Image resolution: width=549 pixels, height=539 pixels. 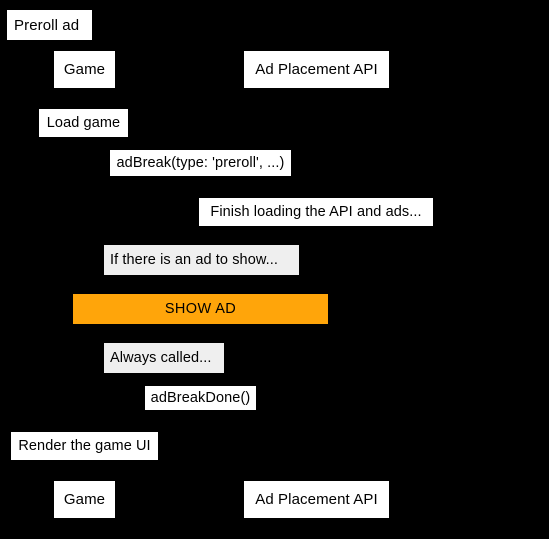 What do you see at coordinates (84, 446) in the screenshot?
I see `message-render-game-ui: Render the game UI` at bounding box center [84, 446].